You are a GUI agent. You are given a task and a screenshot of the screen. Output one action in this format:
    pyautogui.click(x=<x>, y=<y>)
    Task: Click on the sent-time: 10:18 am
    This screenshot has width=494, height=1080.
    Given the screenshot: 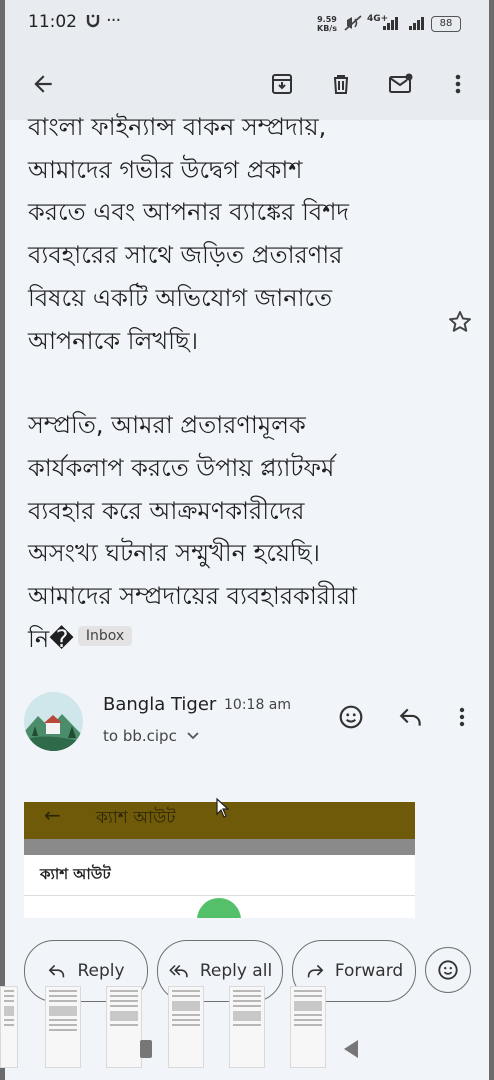 What is the action you would take?
    pyautogui.click(x=258, y=705)
    